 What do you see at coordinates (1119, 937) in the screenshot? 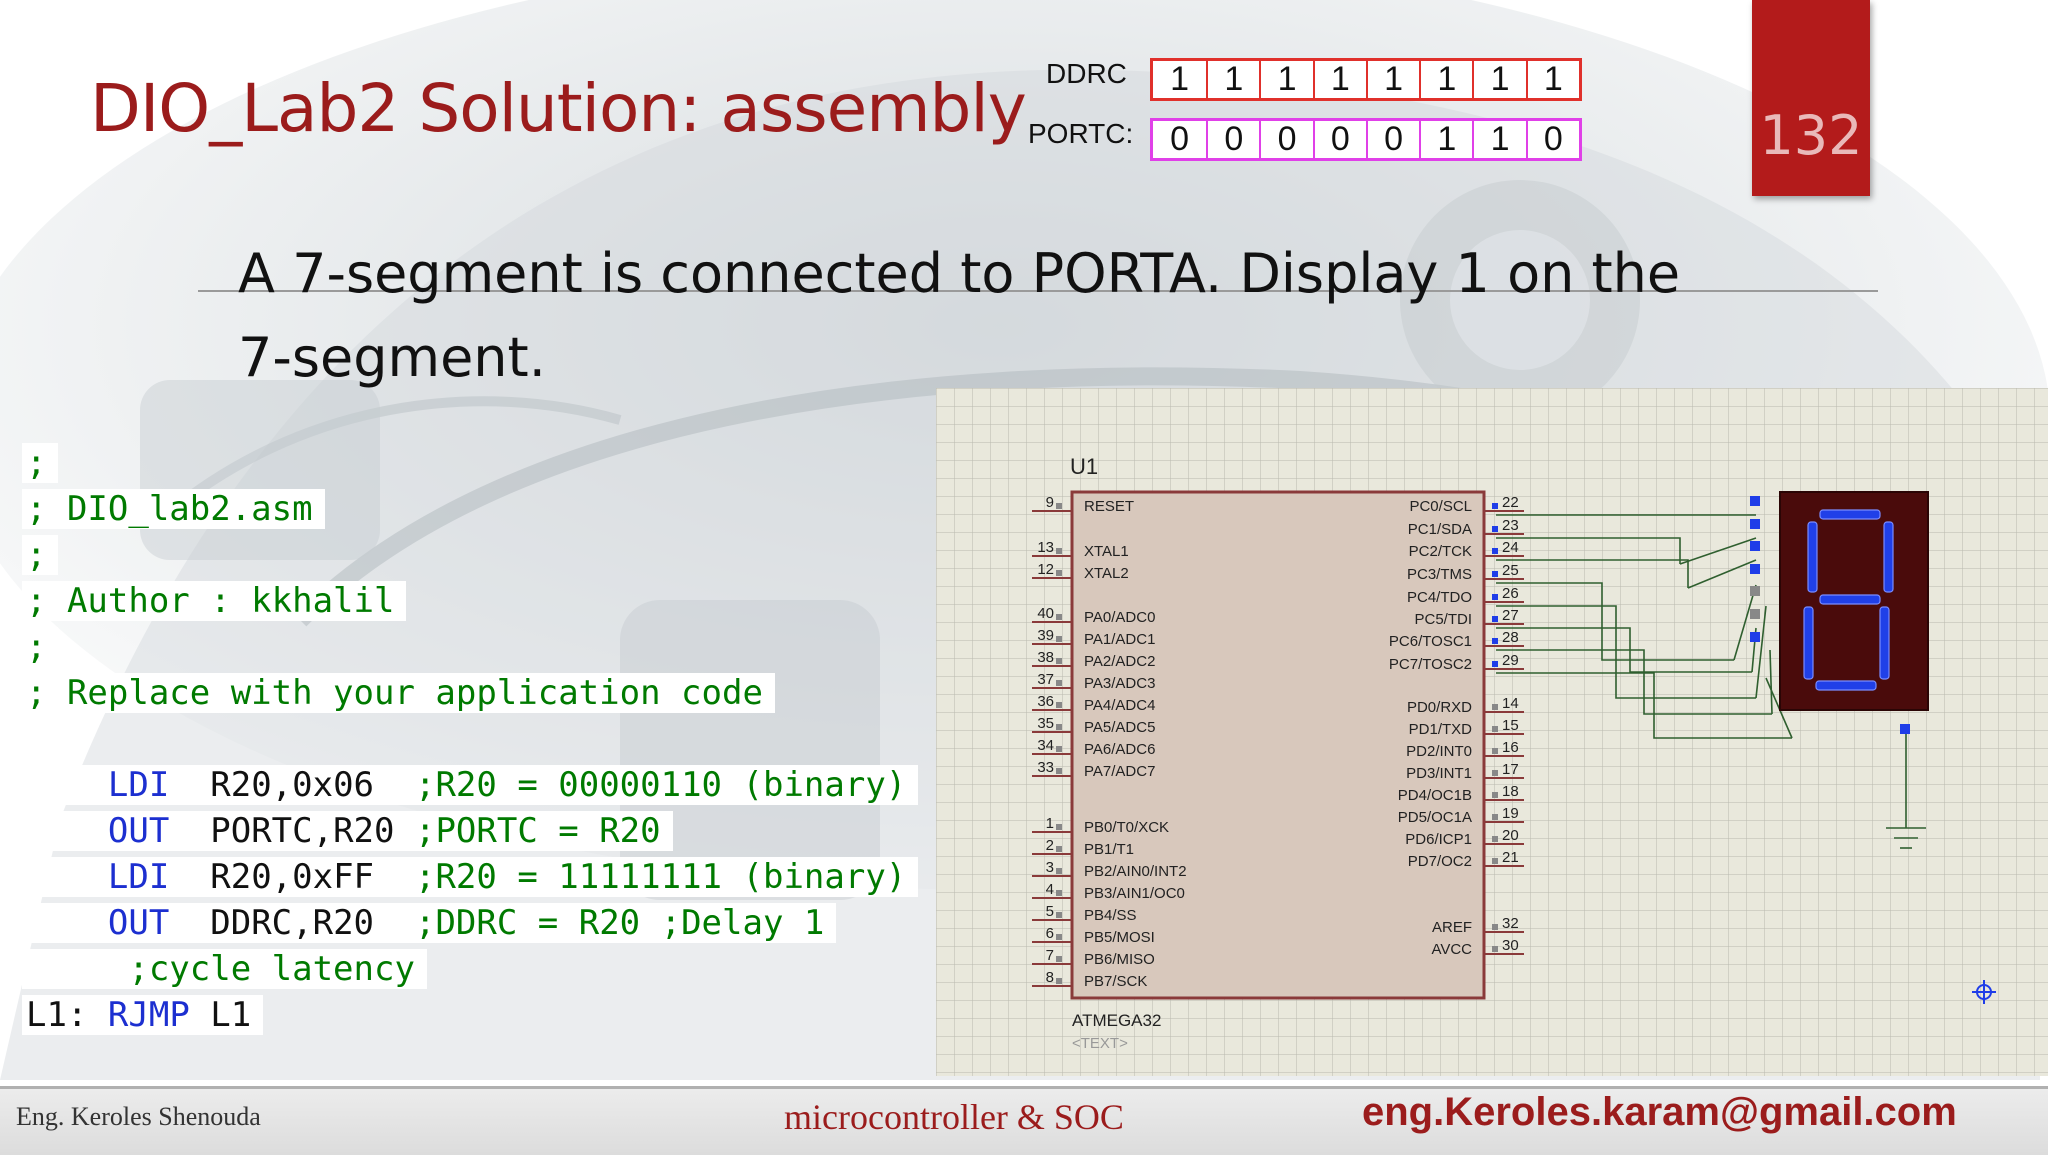
I see `pin-name: PB5/MOSI` at bounding box center [1119, 937].